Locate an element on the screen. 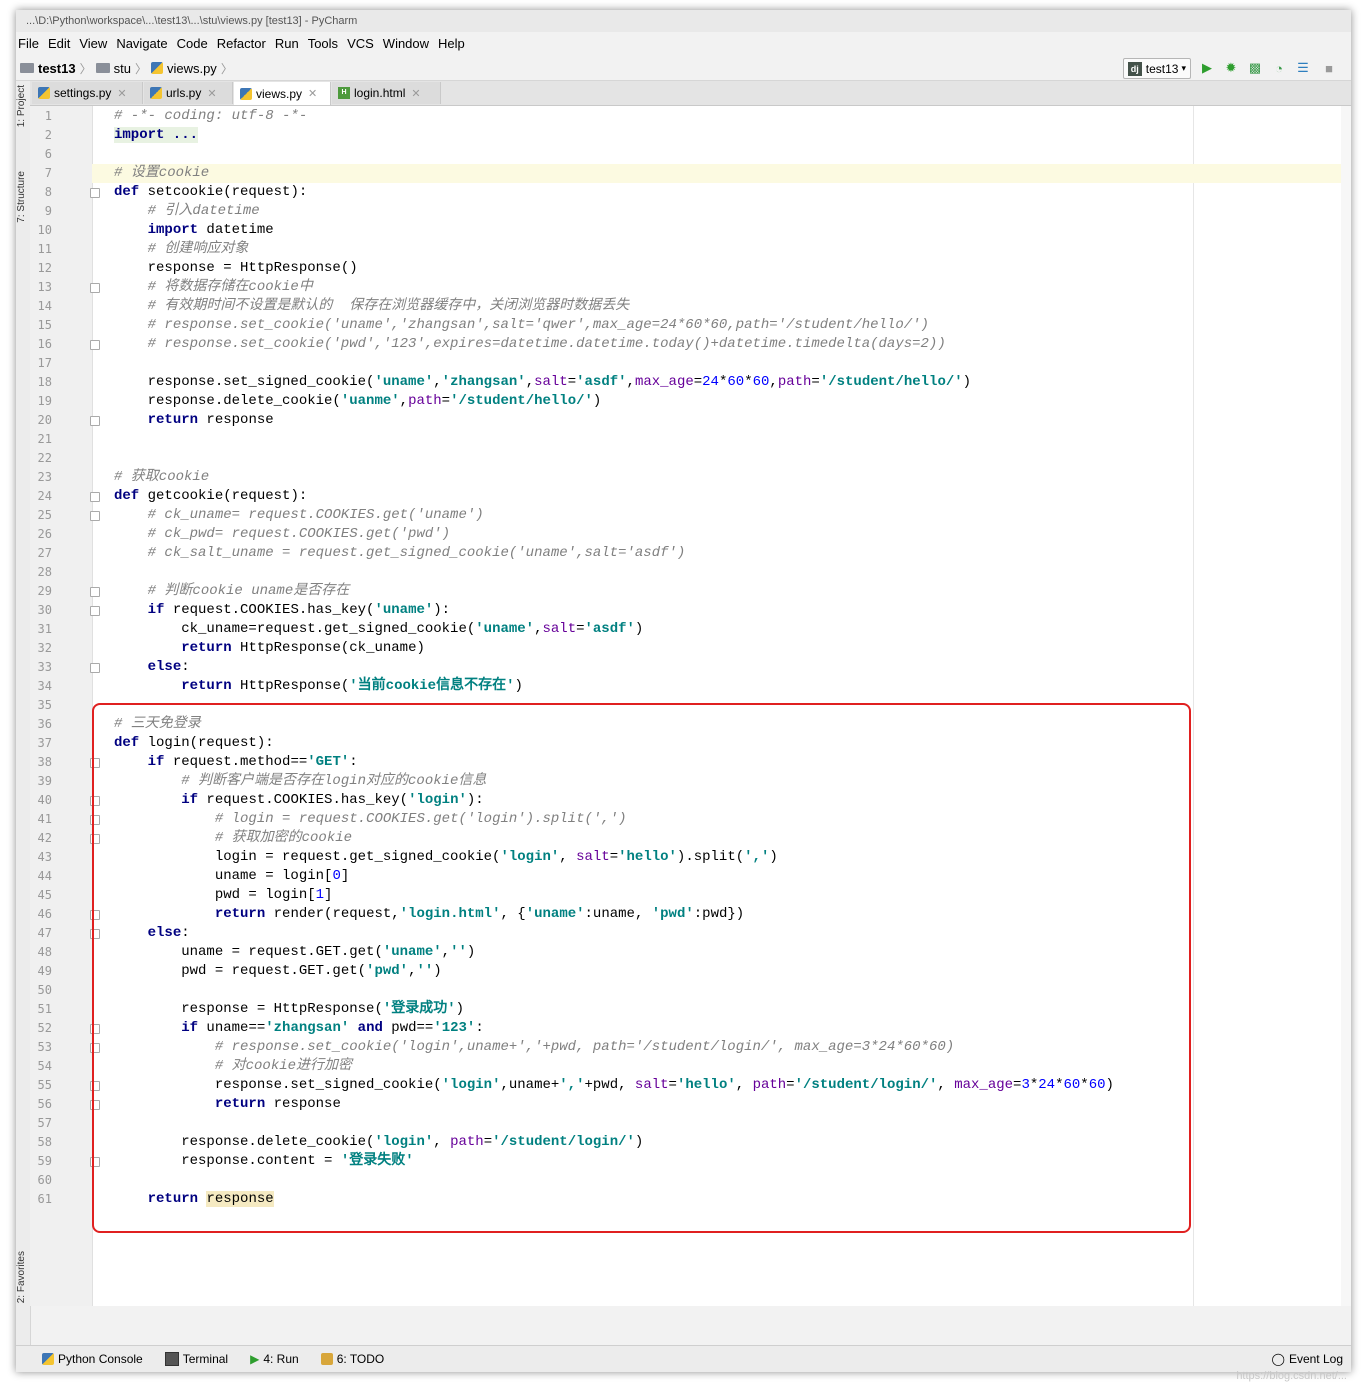 This screenshot has height=1386, width=1367. line-number: 2 is located at coordinates (48, 135).